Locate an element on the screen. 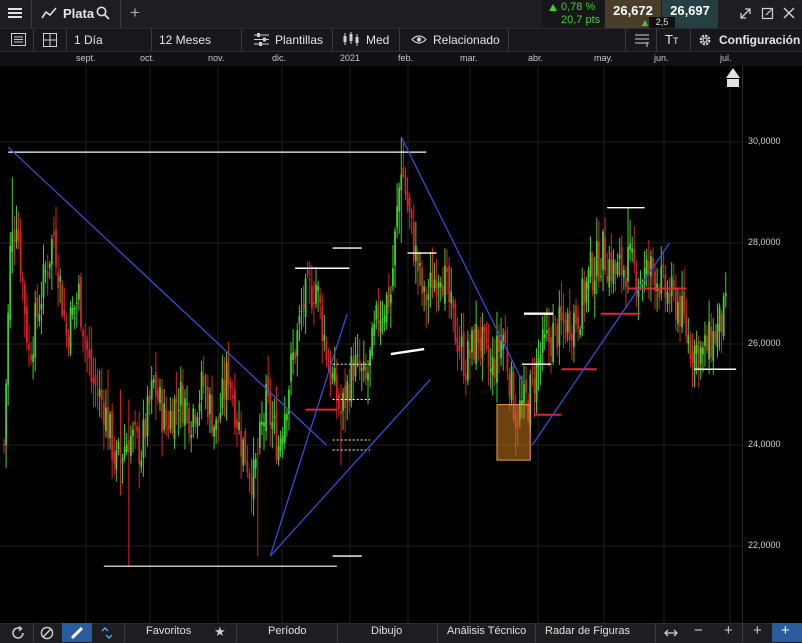 The height and width of the screenshot is (643, 802). popout-icon is located at coordinates (767, 13).